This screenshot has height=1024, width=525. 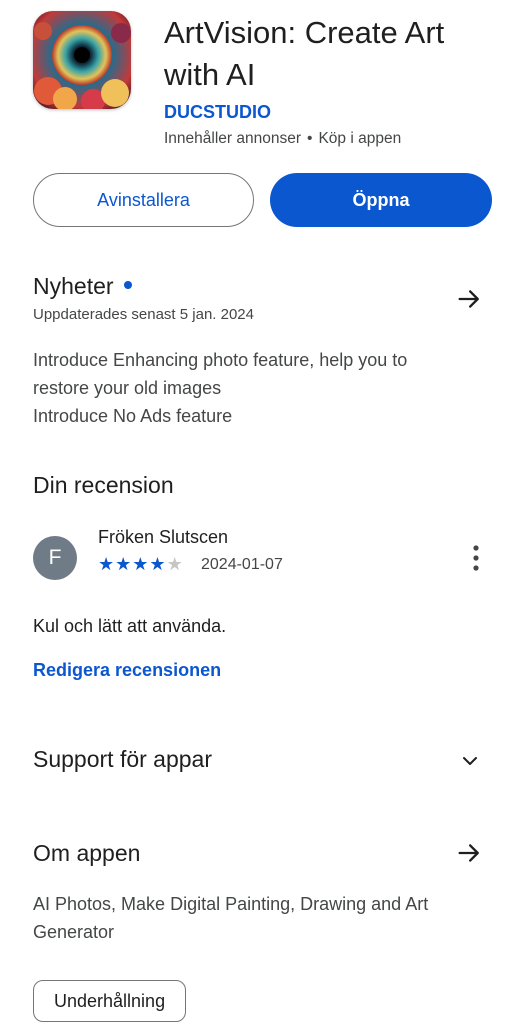 What do you see at coordinates (122, 759) in the screenshot?
I see `support-section-title: Support för appar` at bounding box center [122, 759].